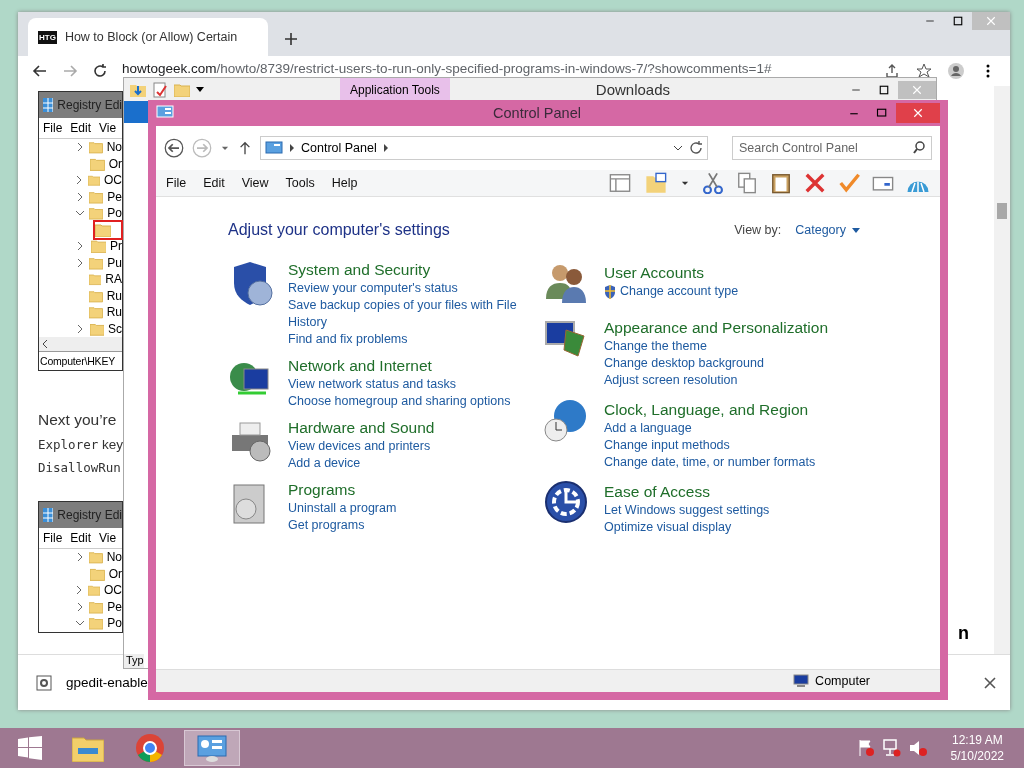 This screenshot has height=768, width=1024. Describe the element at coordinates (249, 379) in the screenshot. I see `globe-monitor-icon` at that location.